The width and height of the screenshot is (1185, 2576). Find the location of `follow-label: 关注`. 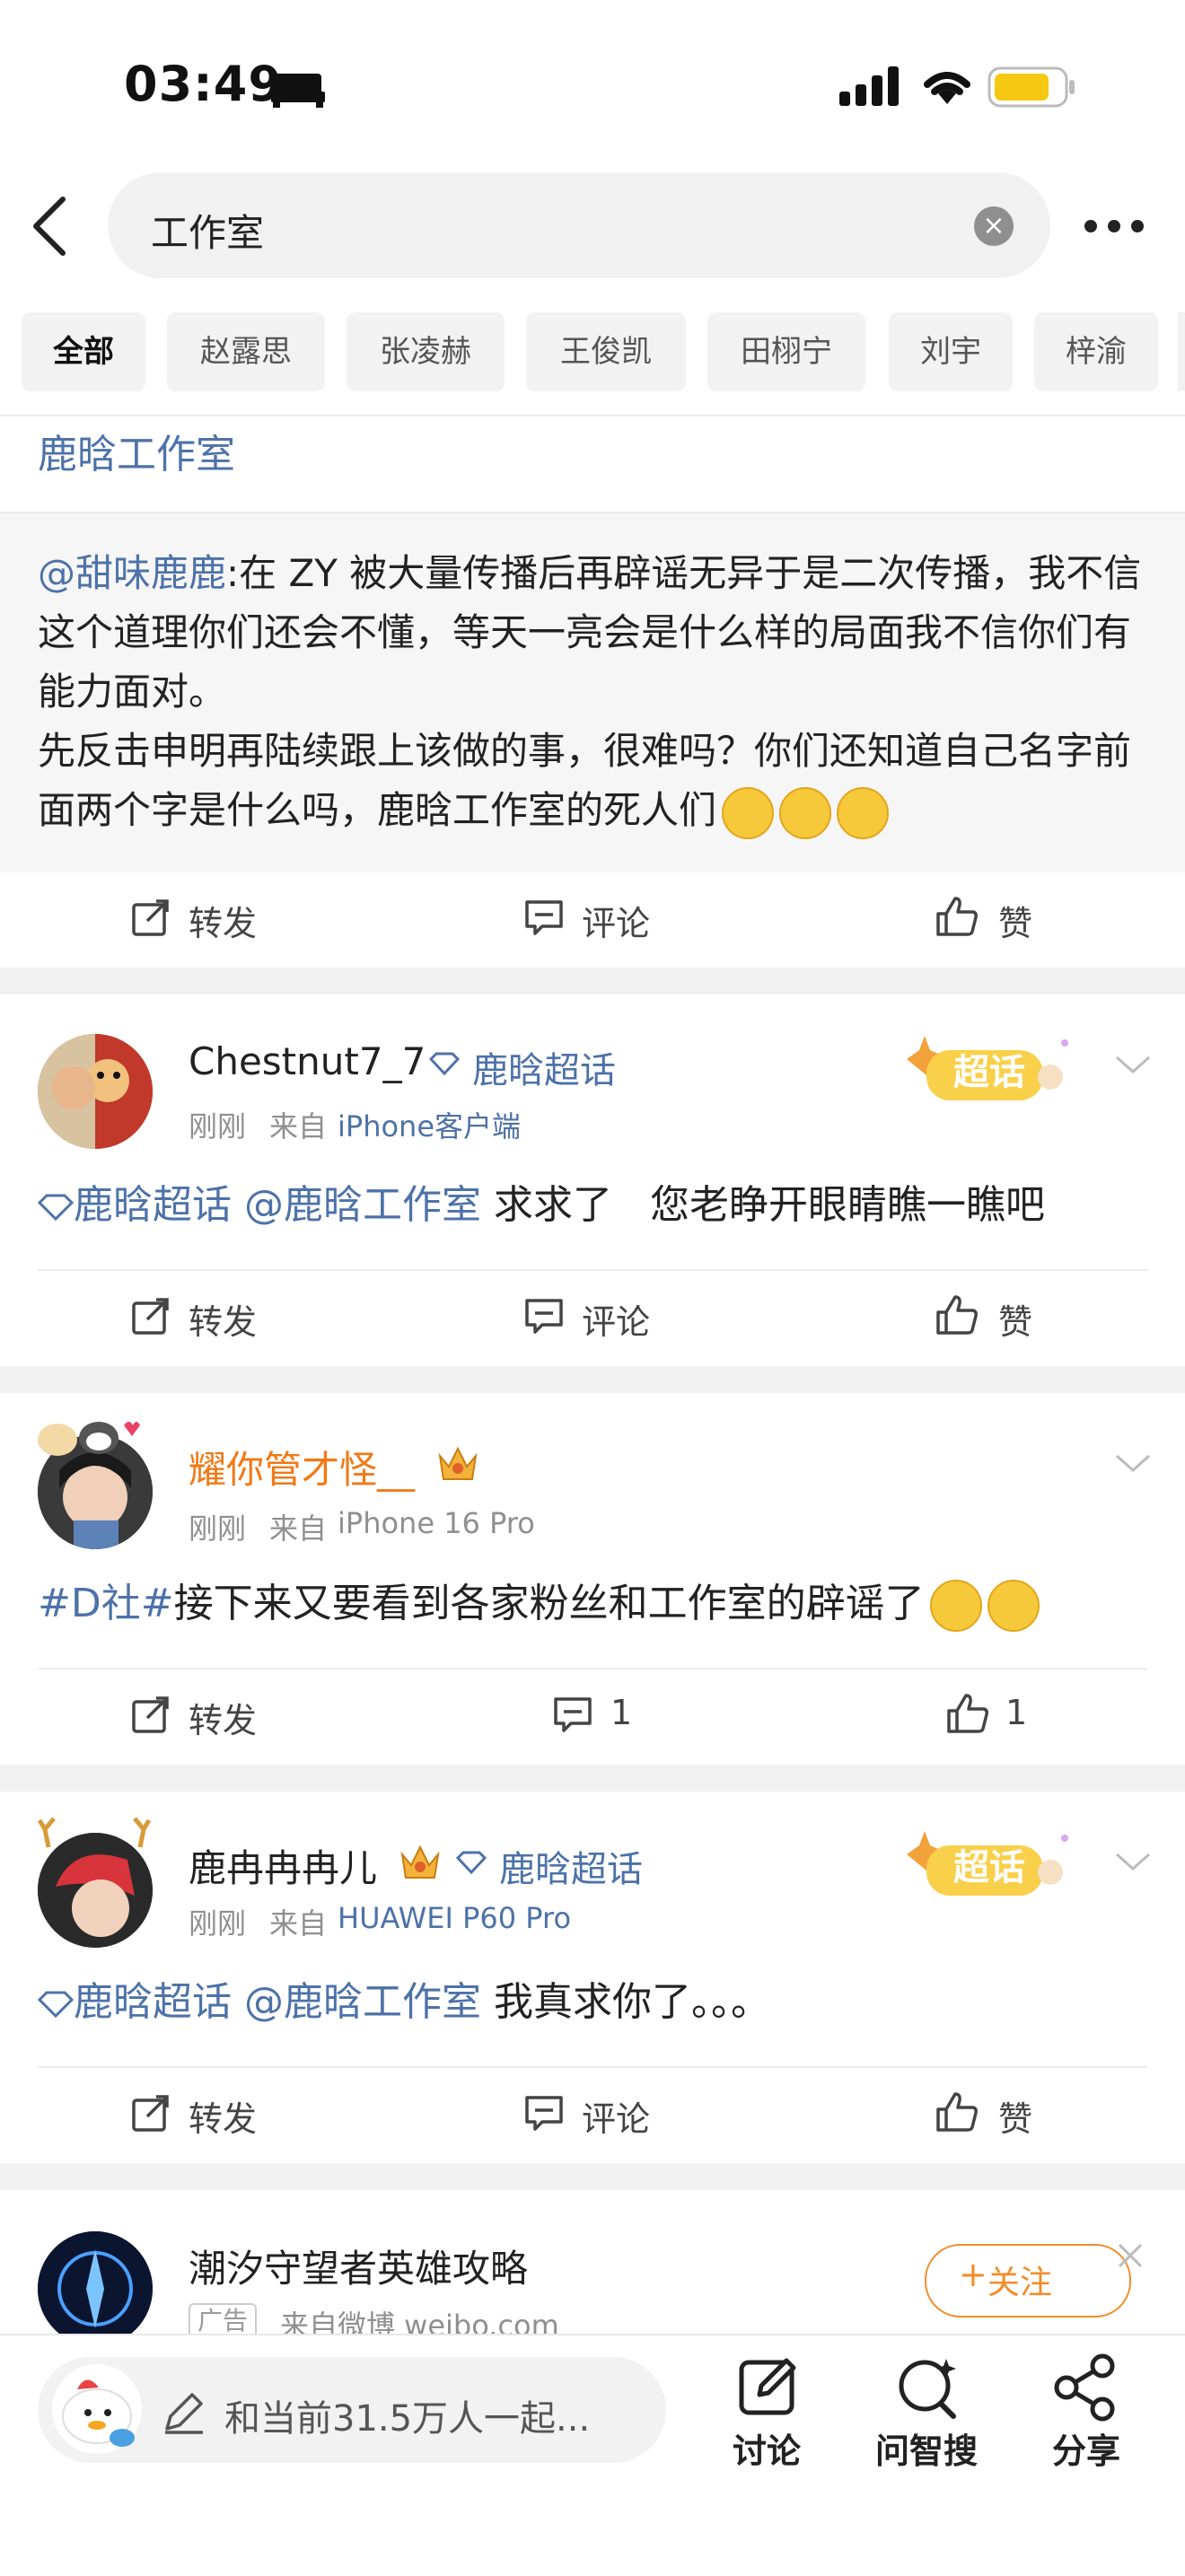

follow-label: 关注 is located at coordinates (1020, 2283).